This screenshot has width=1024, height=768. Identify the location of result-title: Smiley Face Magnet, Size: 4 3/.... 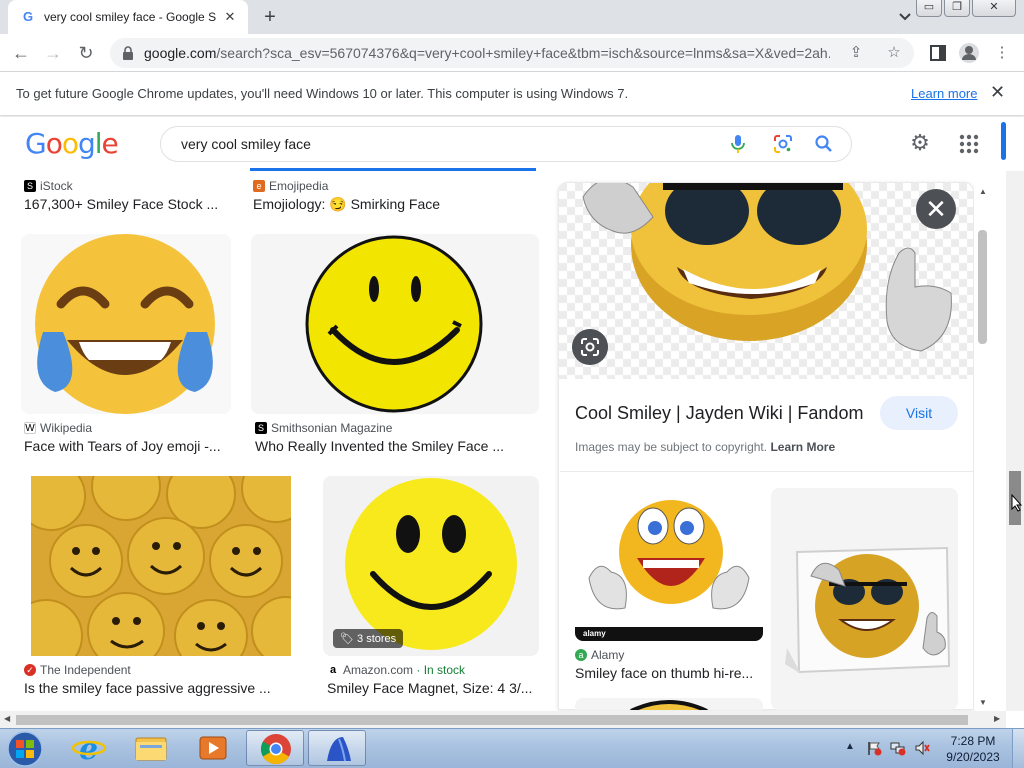
(429, 688).